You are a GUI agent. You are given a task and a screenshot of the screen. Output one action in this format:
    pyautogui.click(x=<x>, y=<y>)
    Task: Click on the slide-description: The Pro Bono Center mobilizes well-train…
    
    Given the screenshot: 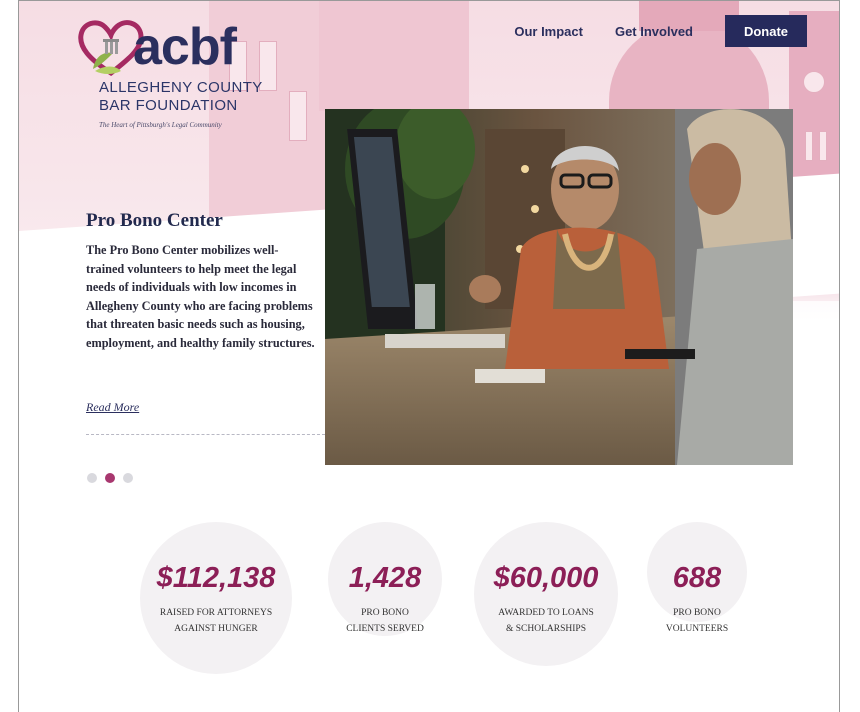 What is the action you would take?
    pyautogui.click(x=200, y=296)
    